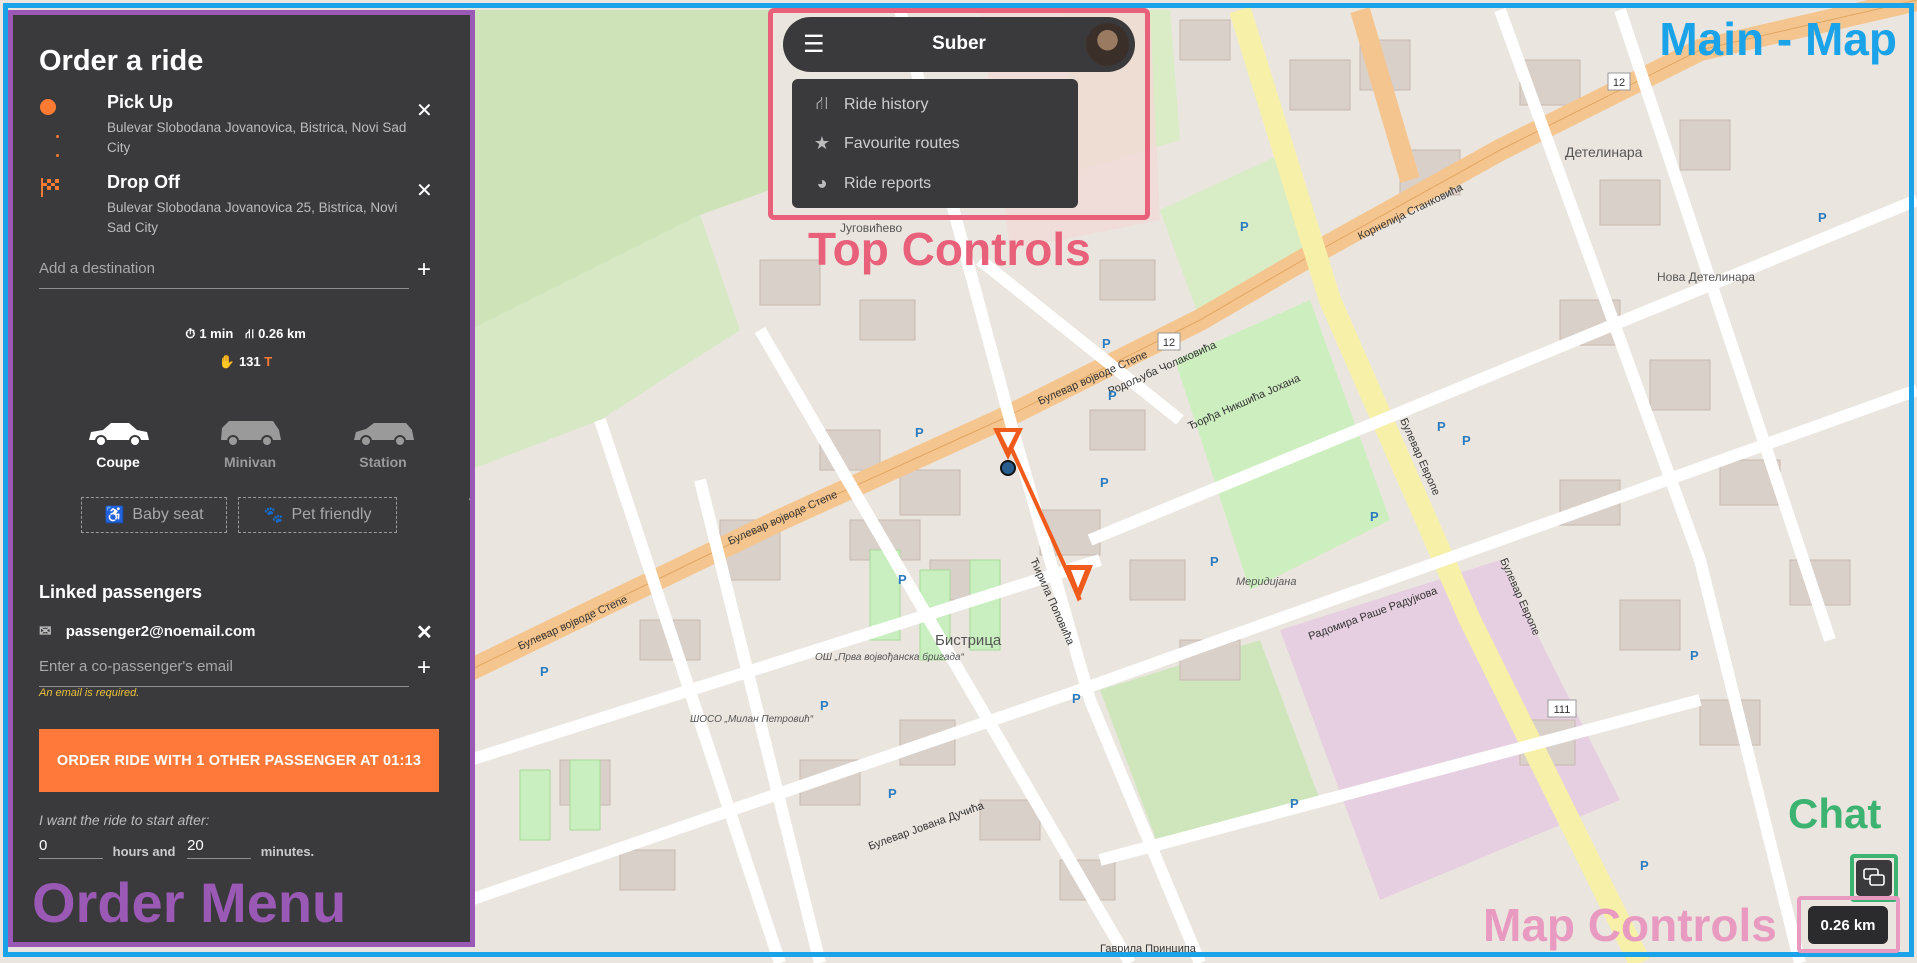 The image size is (1917, 963). I want to click on minutes-input, so click(217, 847).